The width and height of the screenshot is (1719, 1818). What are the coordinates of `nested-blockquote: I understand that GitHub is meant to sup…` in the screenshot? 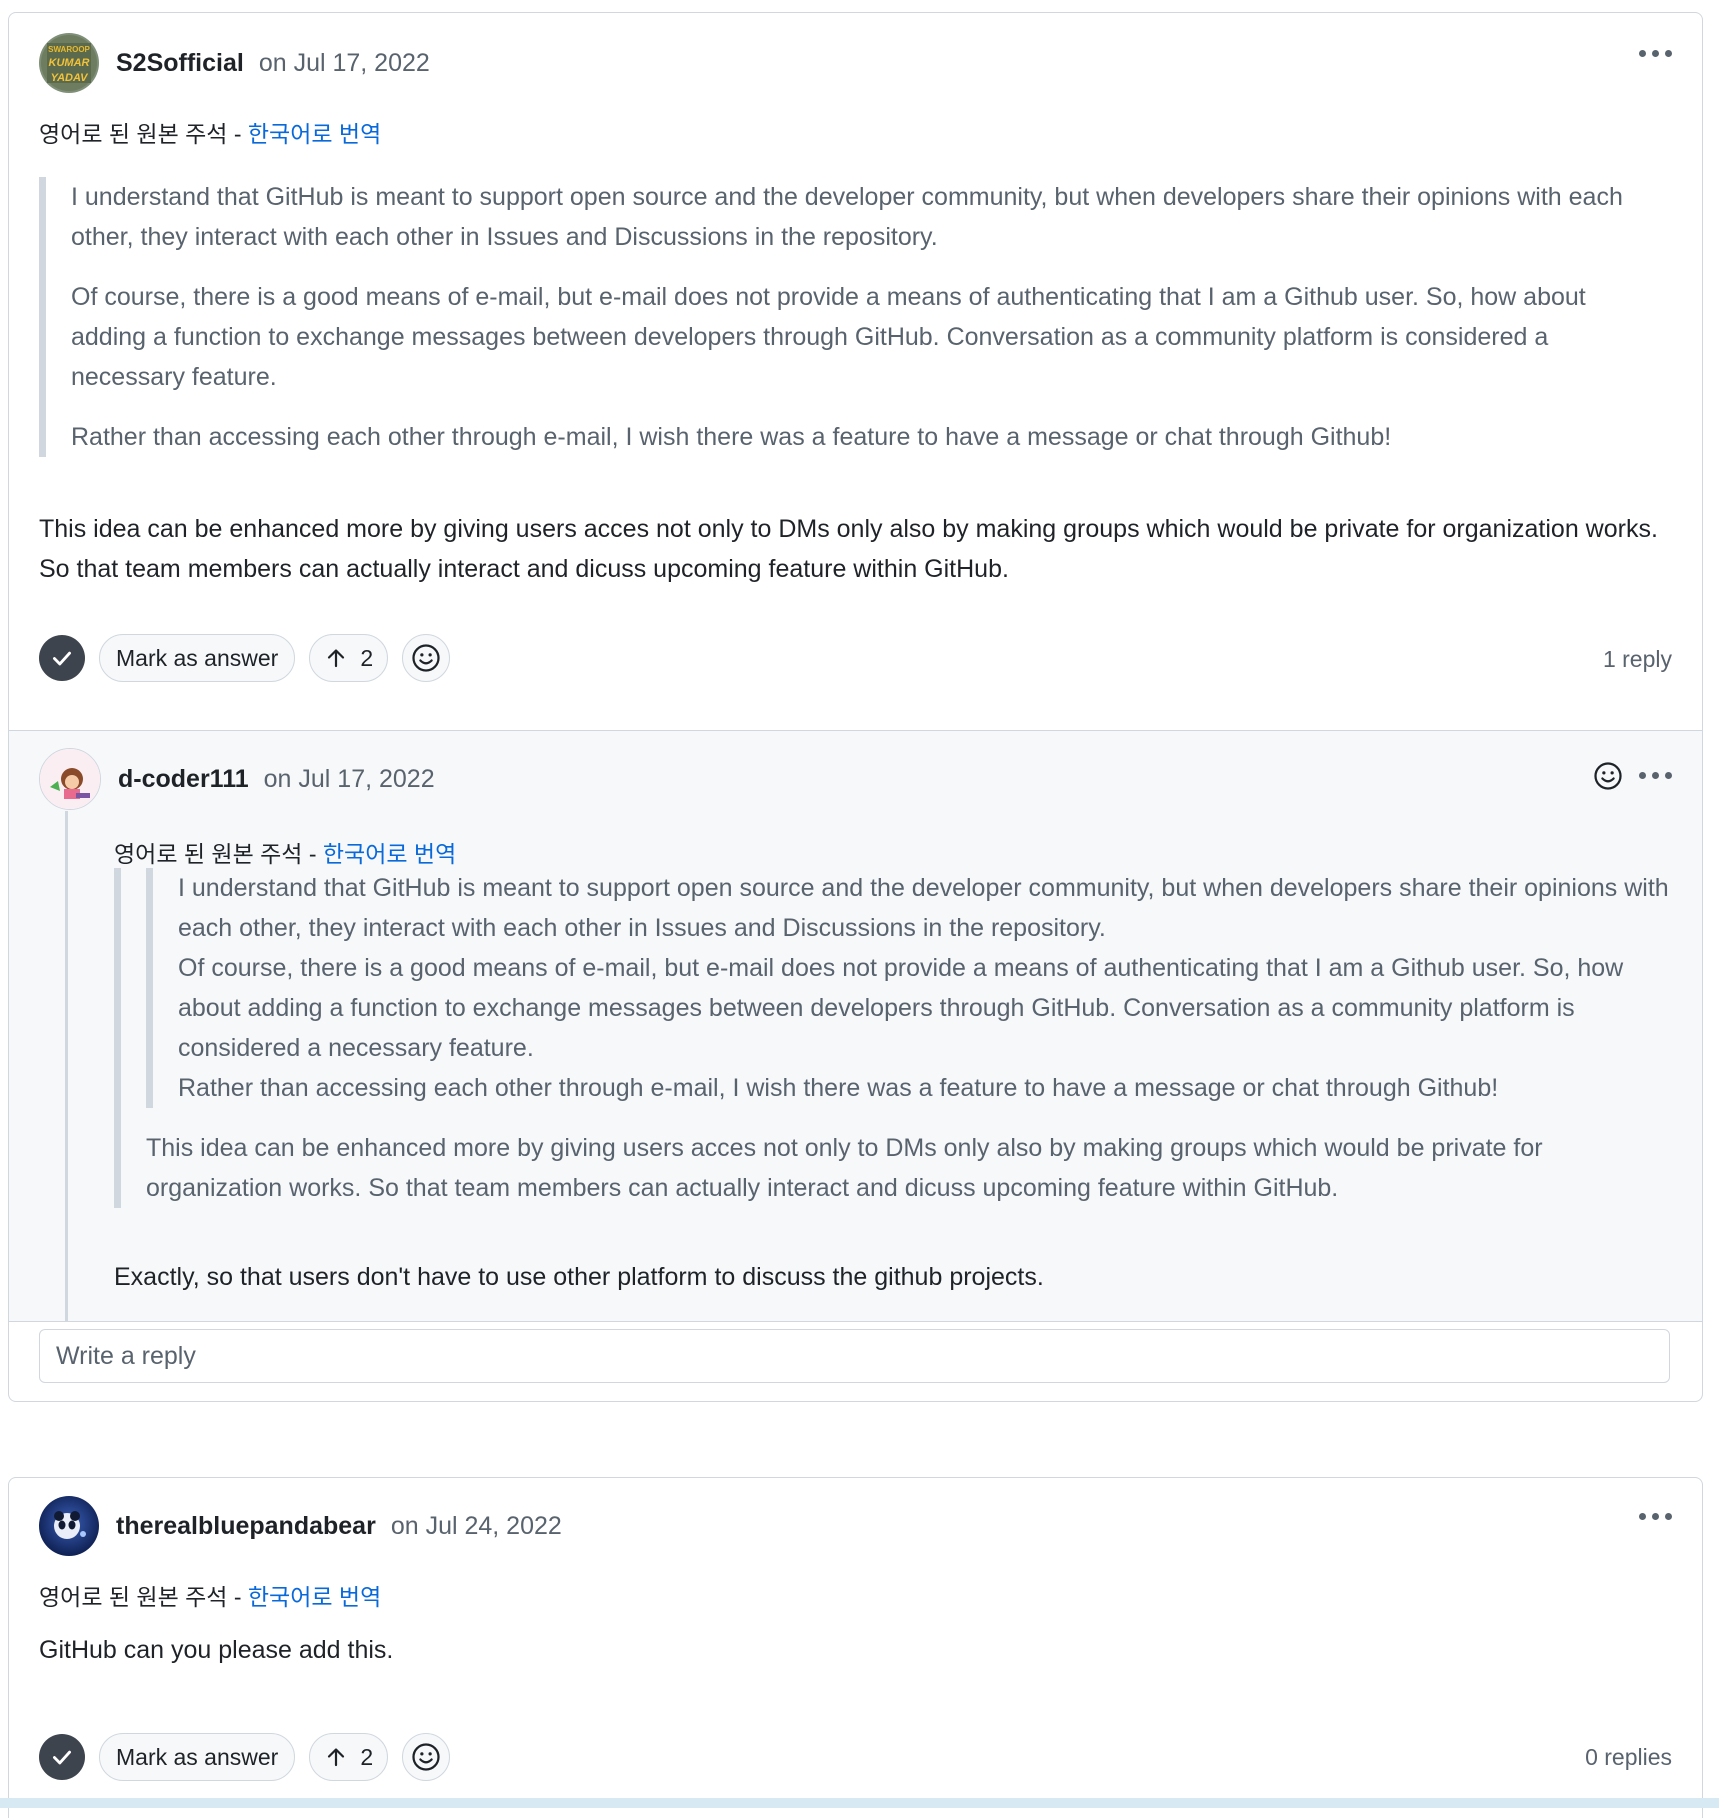 It's located at (912, 988).